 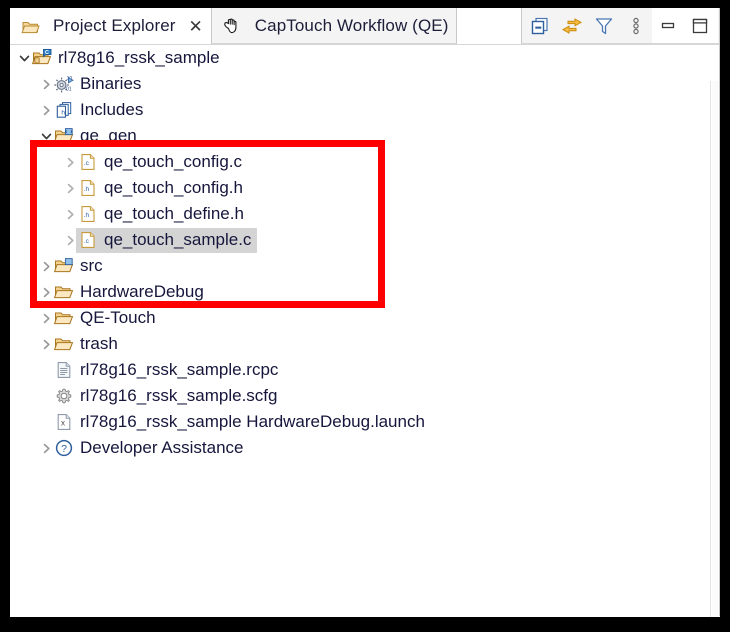 What do you see at coordinates (179, 395) in the screenshot?
I see `tree-item-label: rl78g16_rssk_sample.scfg` at bounding box center [179, 395].